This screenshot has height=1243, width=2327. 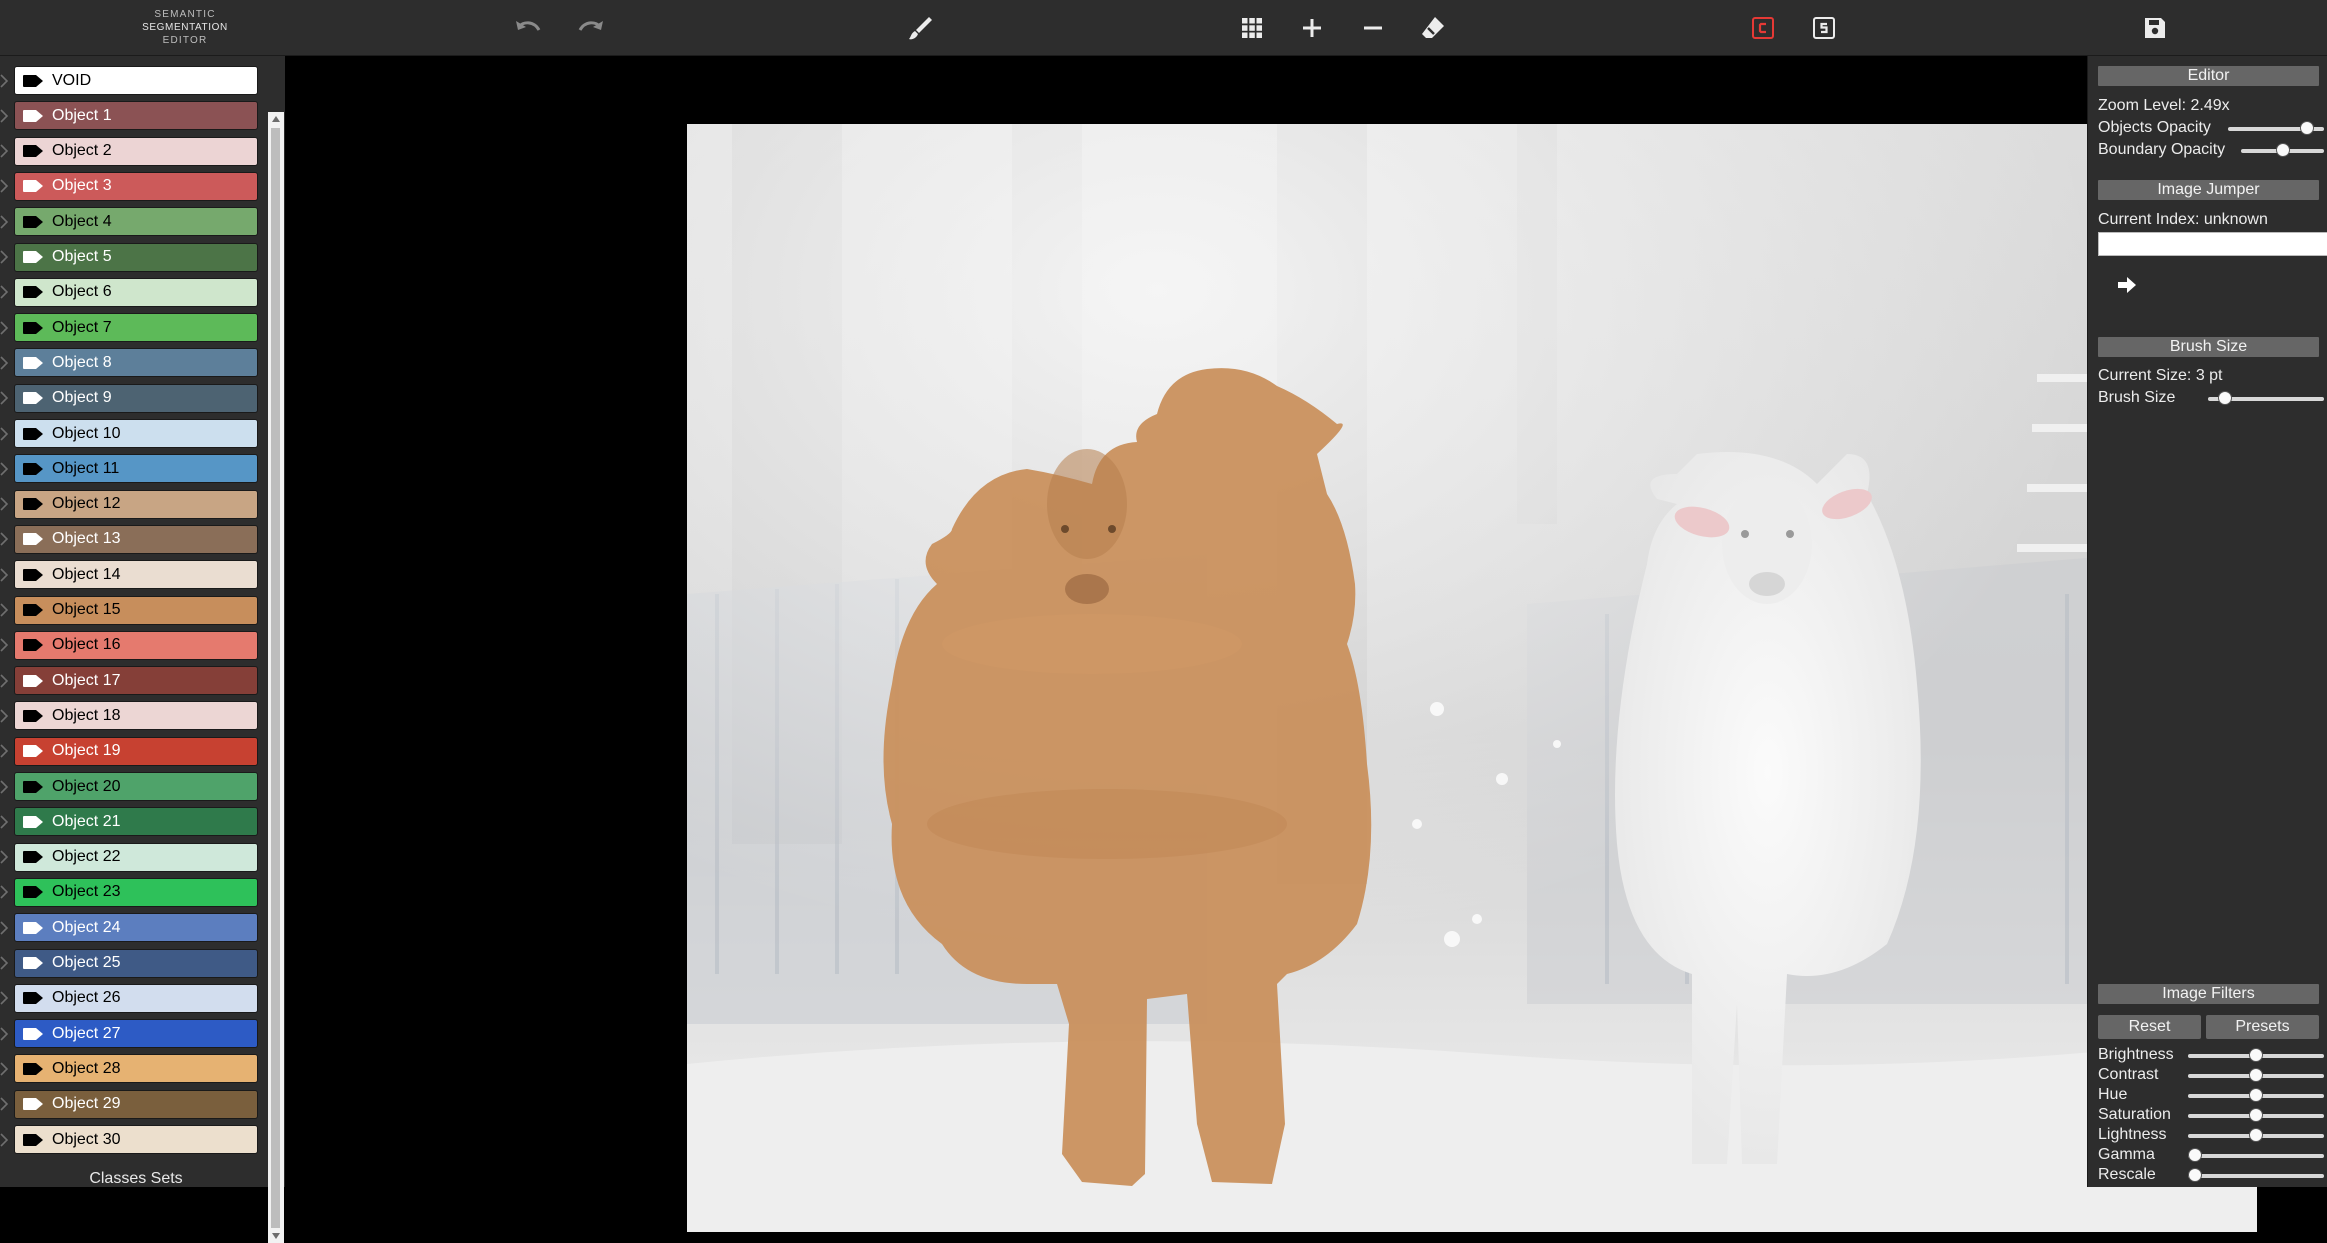 What do you see at coordinates (2225, 398) in the screenshot?
I see `brush-size-handle` at bounding box center [2225, 398].